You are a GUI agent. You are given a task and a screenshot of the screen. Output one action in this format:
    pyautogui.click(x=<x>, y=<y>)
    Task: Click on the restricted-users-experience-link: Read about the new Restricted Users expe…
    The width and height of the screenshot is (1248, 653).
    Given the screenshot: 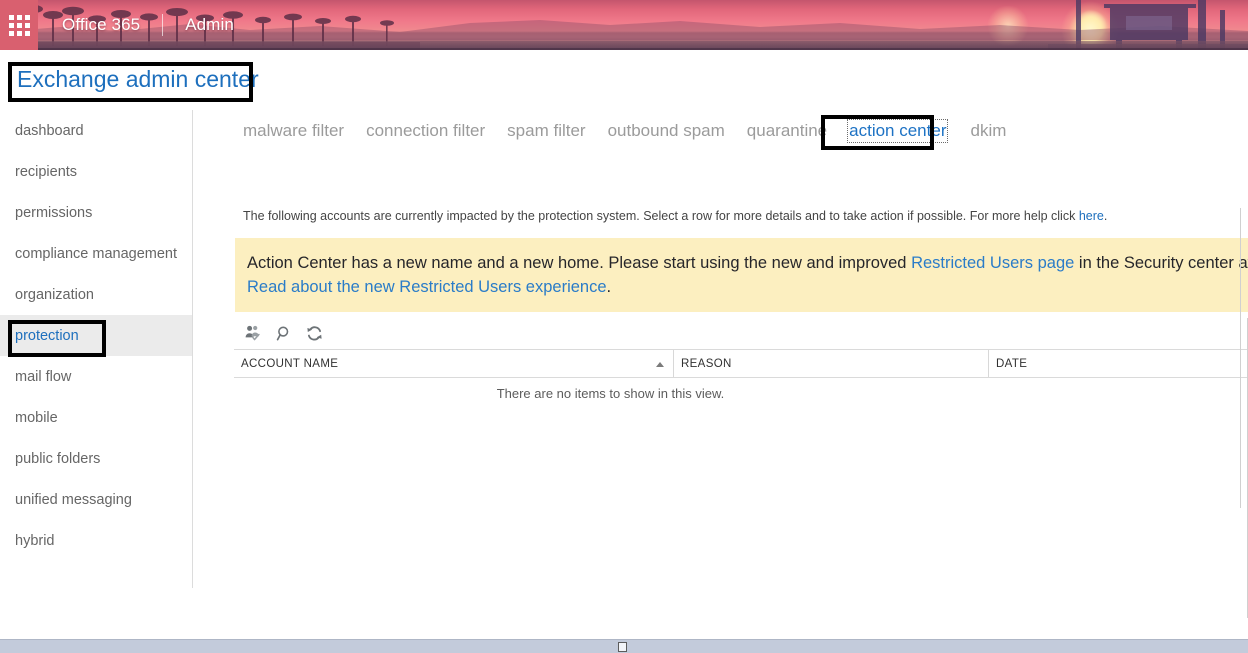 What is the action you would take?
    pyautogui.click(x=427, y=287)
    